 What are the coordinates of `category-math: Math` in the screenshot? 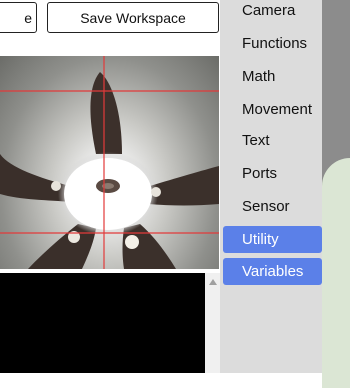 It's located at (272, 76).